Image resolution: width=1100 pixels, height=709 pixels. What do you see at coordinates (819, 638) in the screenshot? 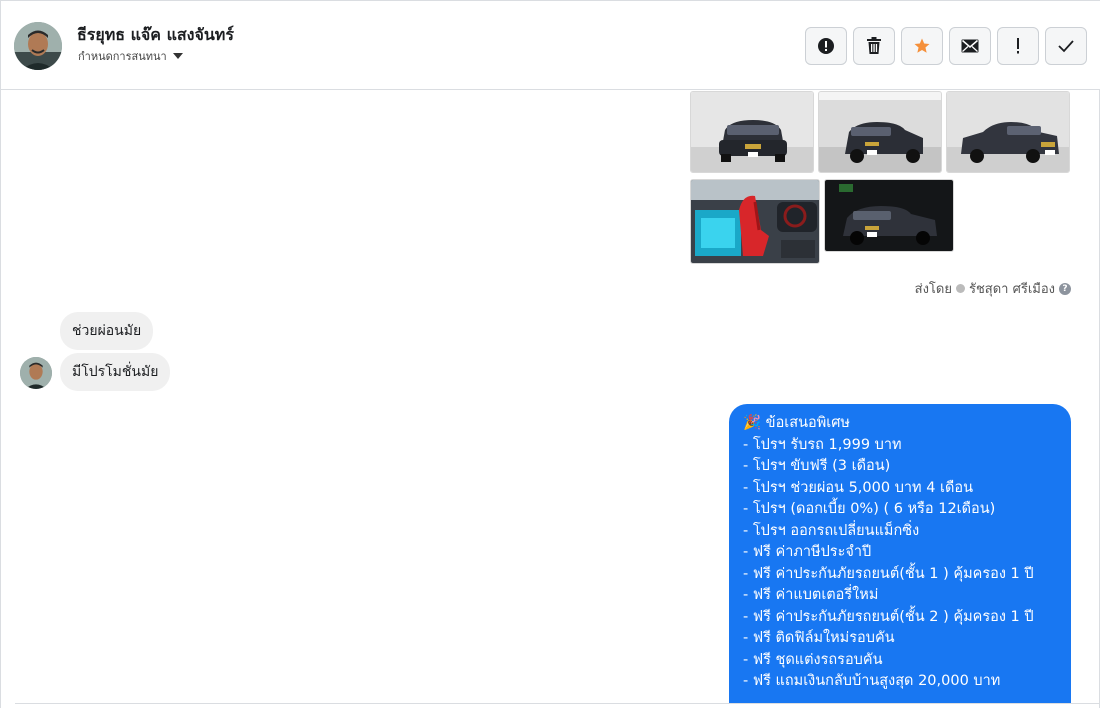
I see `message-line: - ฟรี ติดฟิล์มใหม่รอบคัน` at bounding box center [819, 638].